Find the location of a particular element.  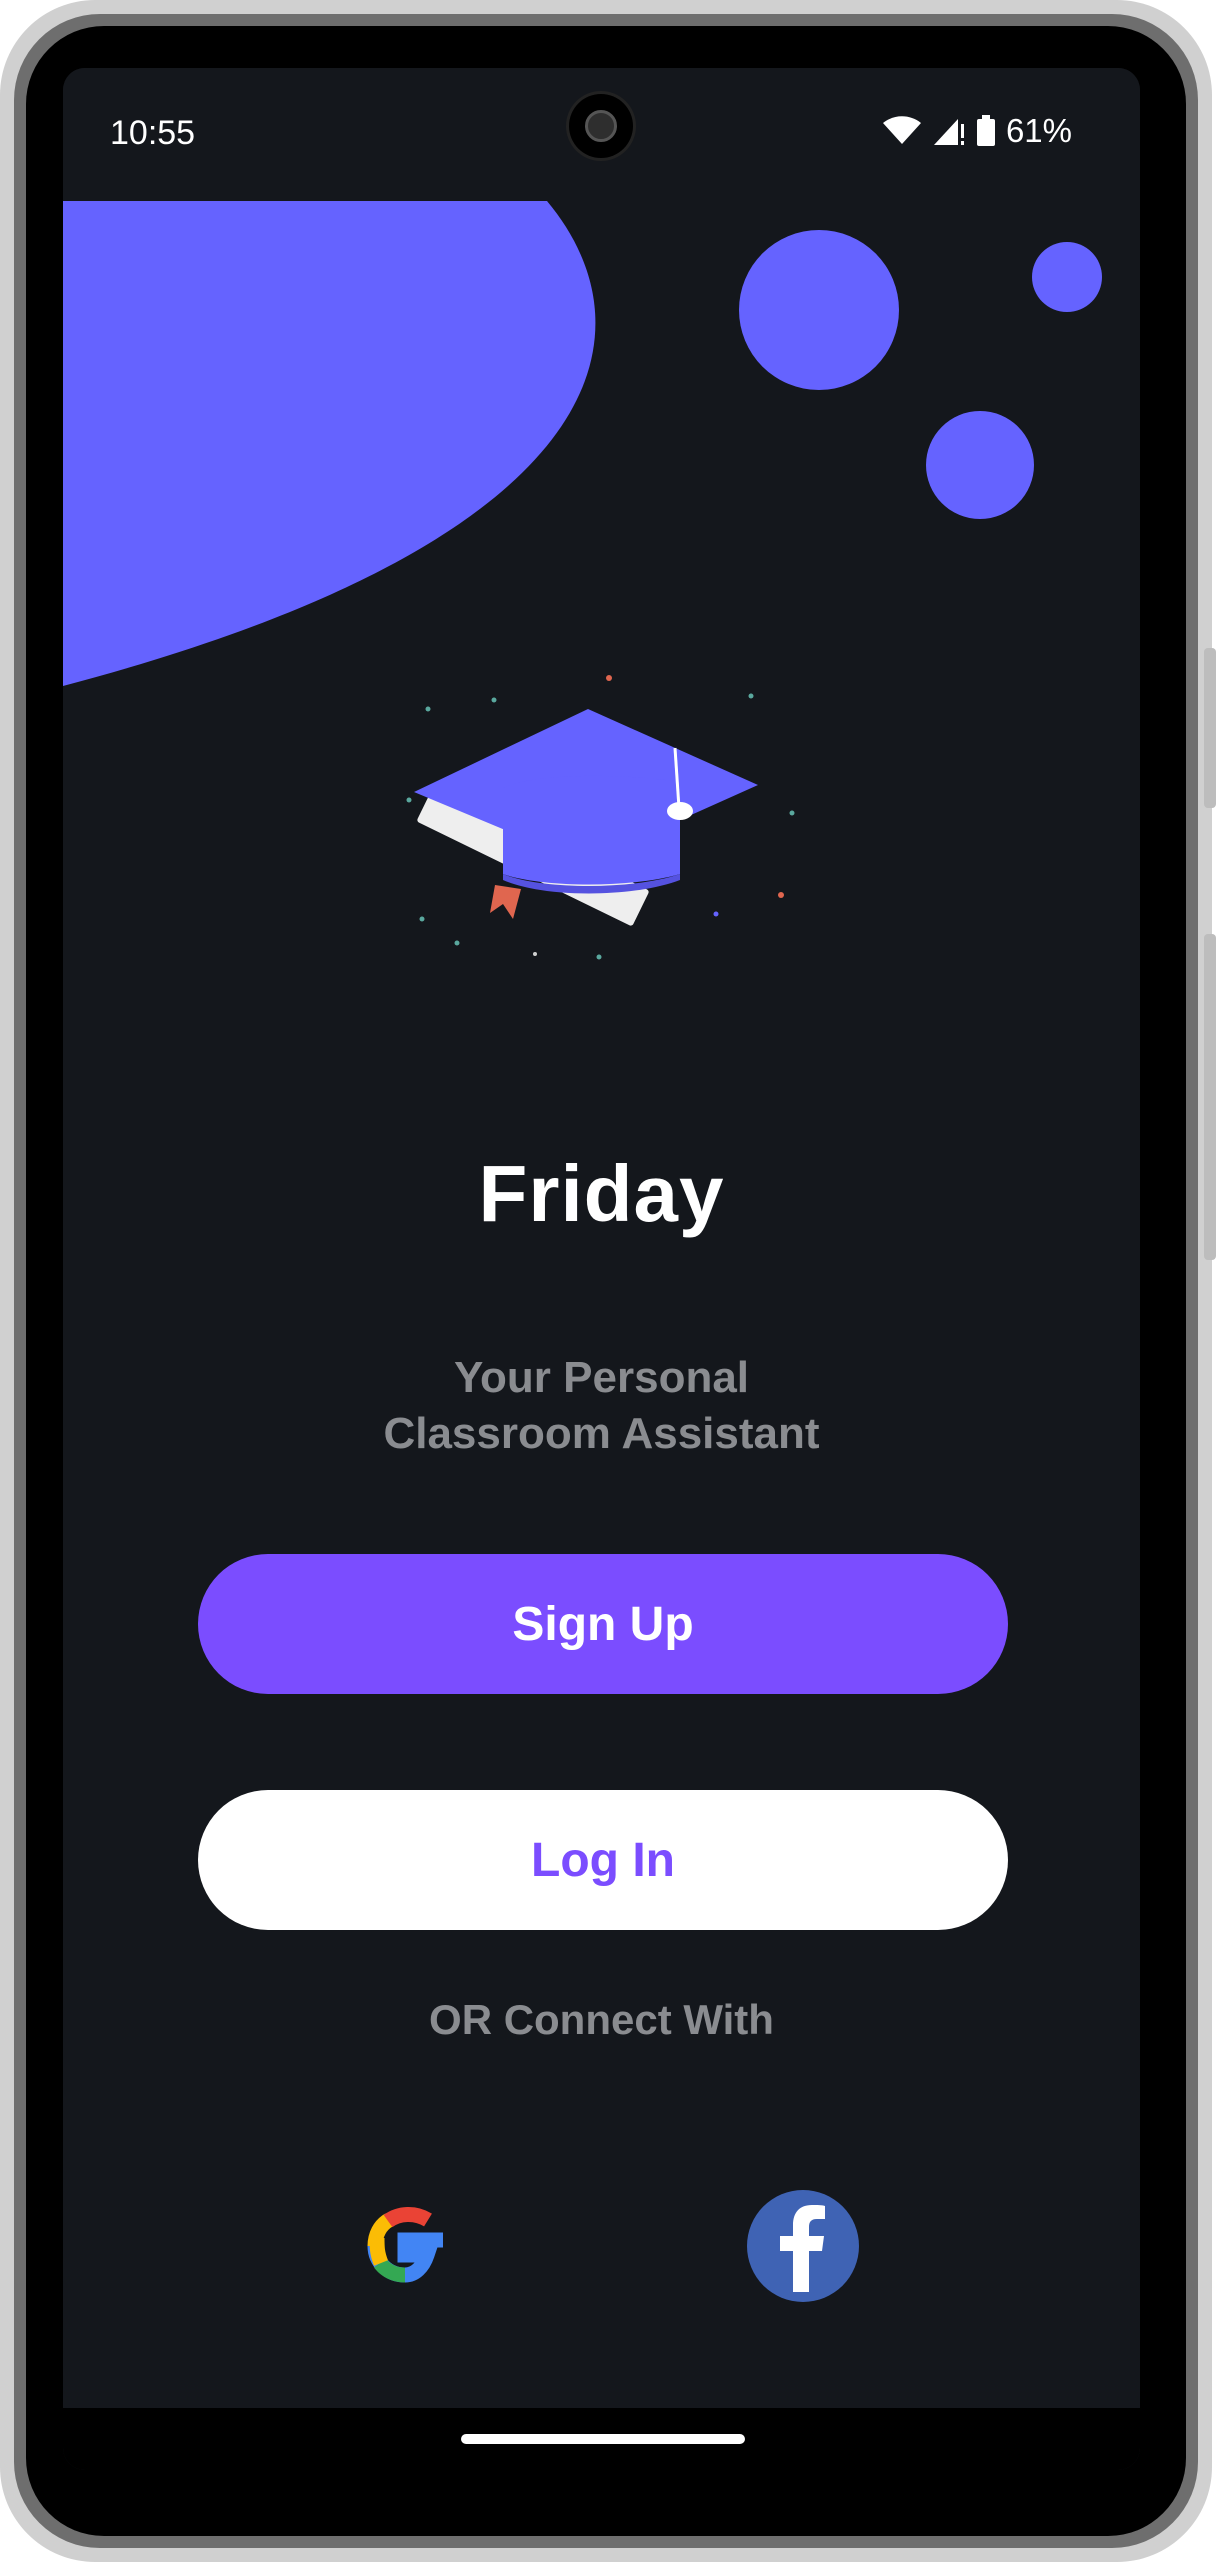

facebook-icon is located at coordinates (803, 2246).